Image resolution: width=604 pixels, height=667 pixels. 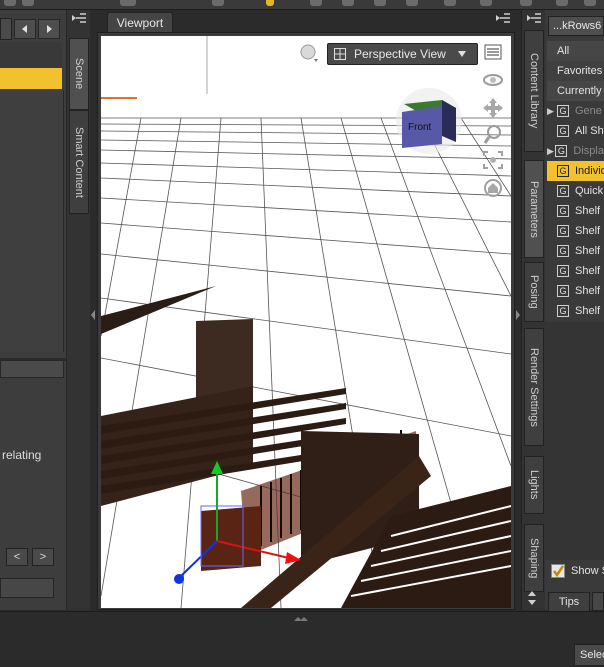 What do you see at coordinates (462, 54) in the screenshot?
I see `dropdown-arrow-icon` at bounding box center [462, 54].